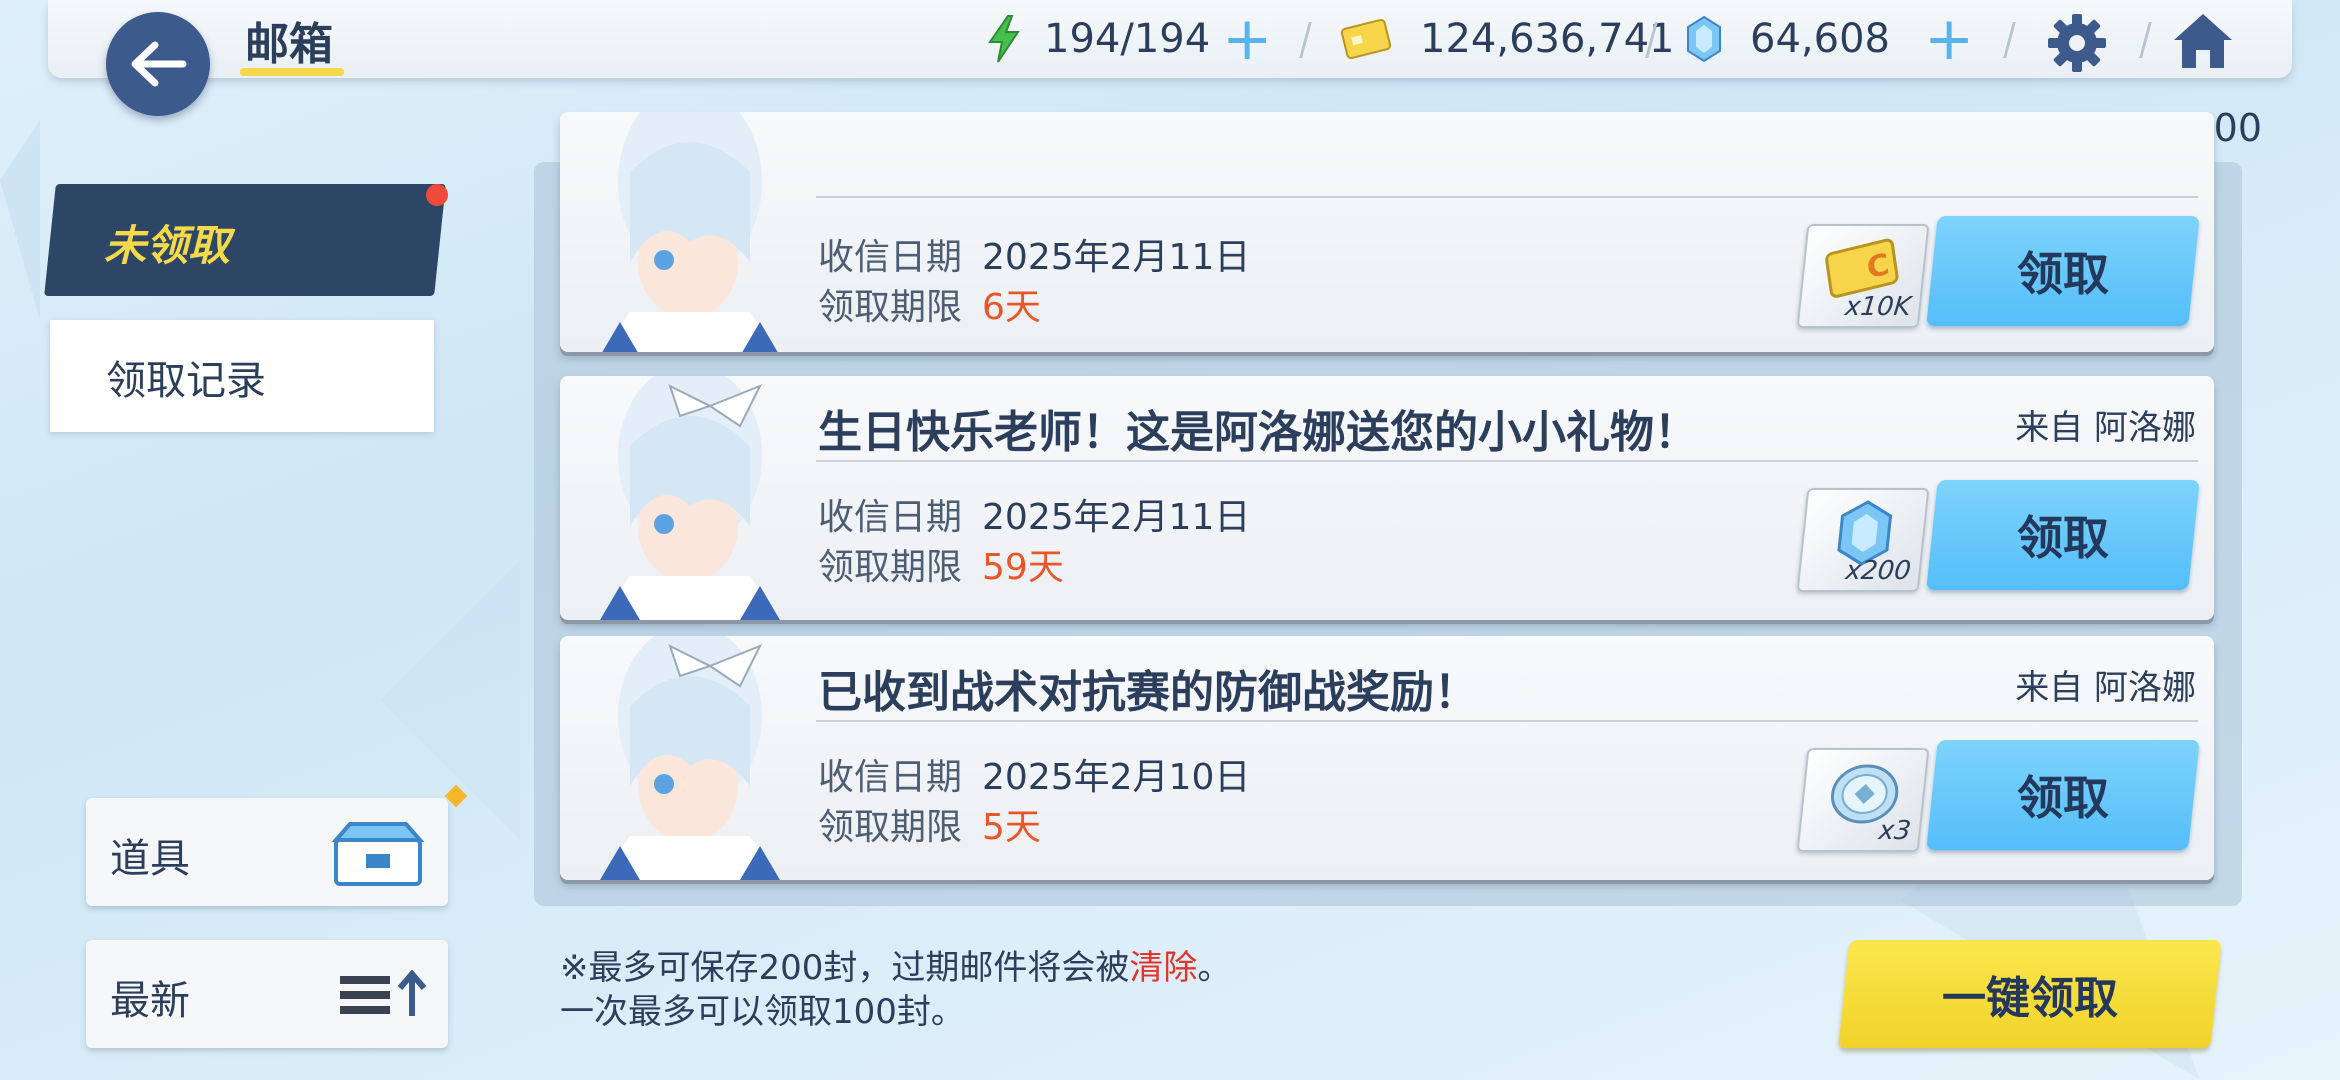 This screenshot has height=1080, width=2340. I want to click on claim-all-label: 一键领取, so click(2030, 998).